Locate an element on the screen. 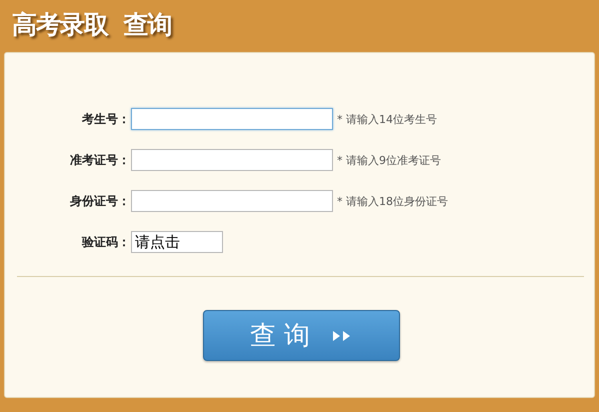 This screenshot has width=599, height=412. captcha-field: 请点击 is located at coordinates (177, 242).